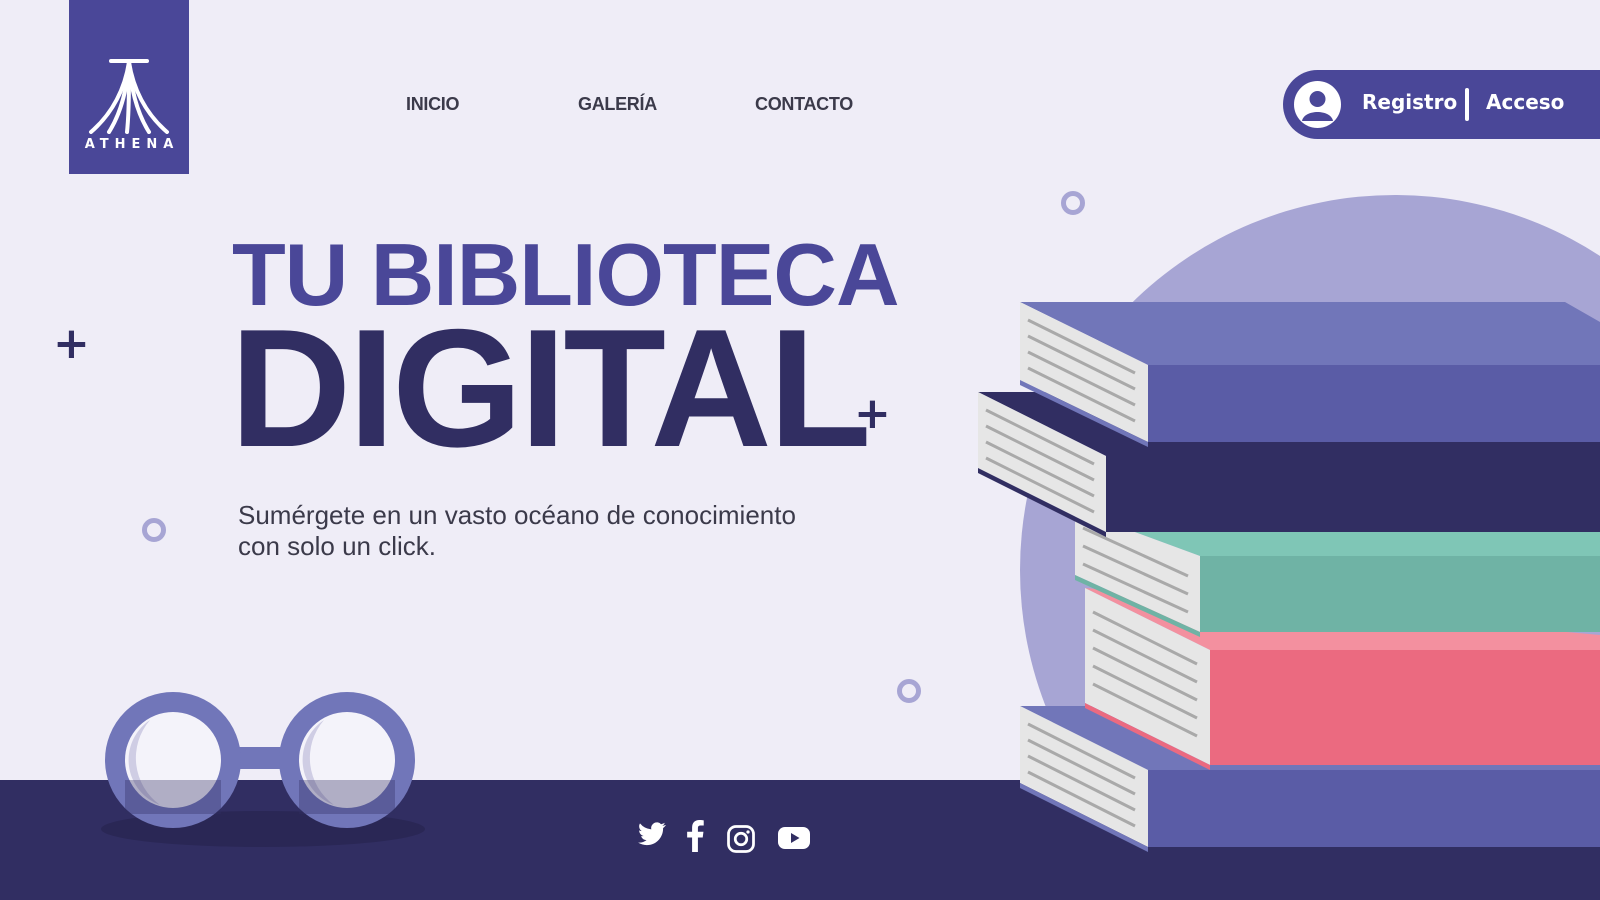 This screenshot has height=900, width=1600. I want to click on login-link: Acceso, so click(1525, 102).